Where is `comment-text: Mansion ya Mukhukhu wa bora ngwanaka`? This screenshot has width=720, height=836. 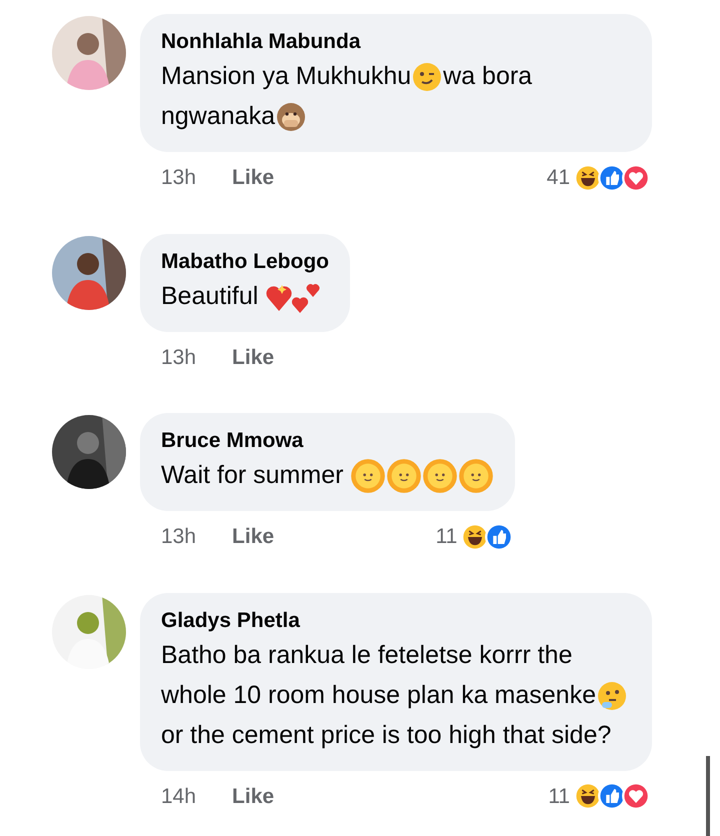 comment-text: Mansion ya Mukhukhu wa bora ngwanaka is located at coordinates (396, 96).